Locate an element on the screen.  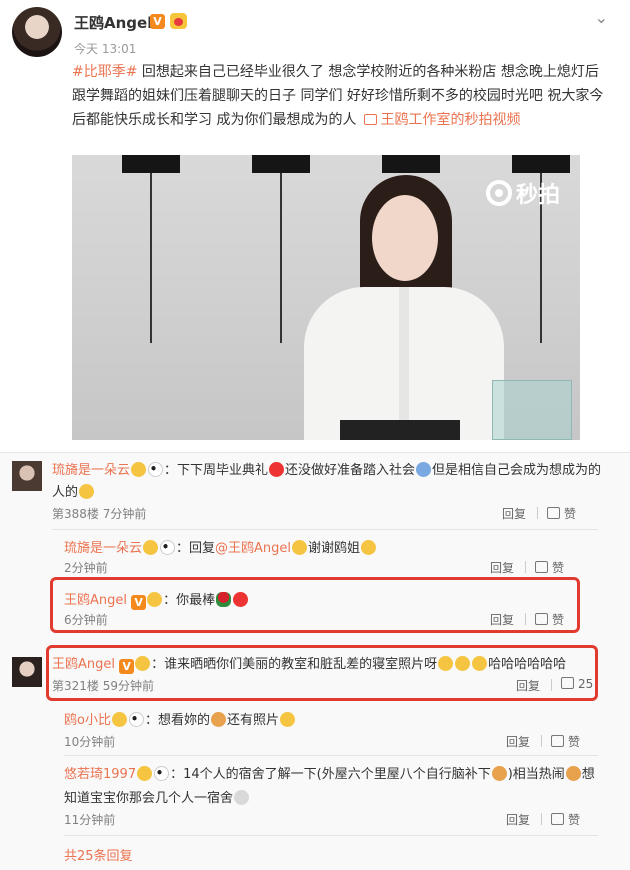
subreply-text: 王鸥Angel V ：你最棒 is located at coordinates (156, 599).